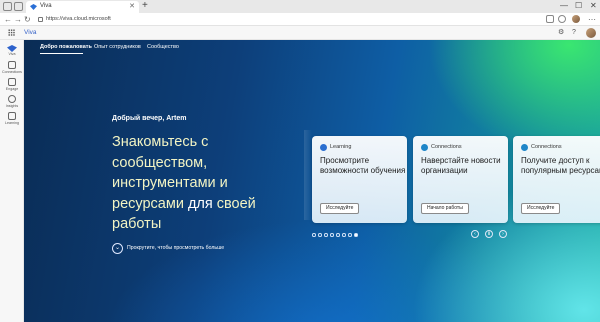 The width and height of the screenshot is (600, 322). Describe the element at coordinates (300, 33) in the screenshot. I see `app-header: Viva ⚙ ?` at that location.